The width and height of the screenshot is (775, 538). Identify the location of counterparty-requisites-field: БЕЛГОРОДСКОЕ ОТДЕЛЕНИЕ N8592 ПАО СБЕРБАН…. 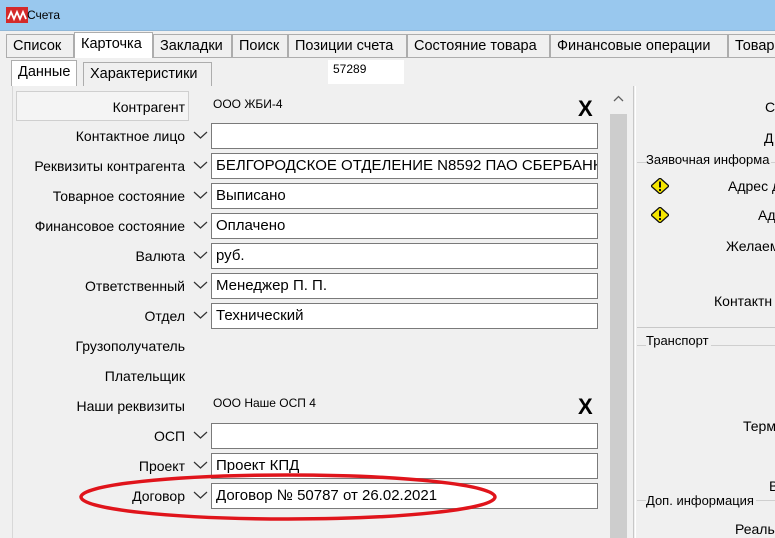
(404, 166).